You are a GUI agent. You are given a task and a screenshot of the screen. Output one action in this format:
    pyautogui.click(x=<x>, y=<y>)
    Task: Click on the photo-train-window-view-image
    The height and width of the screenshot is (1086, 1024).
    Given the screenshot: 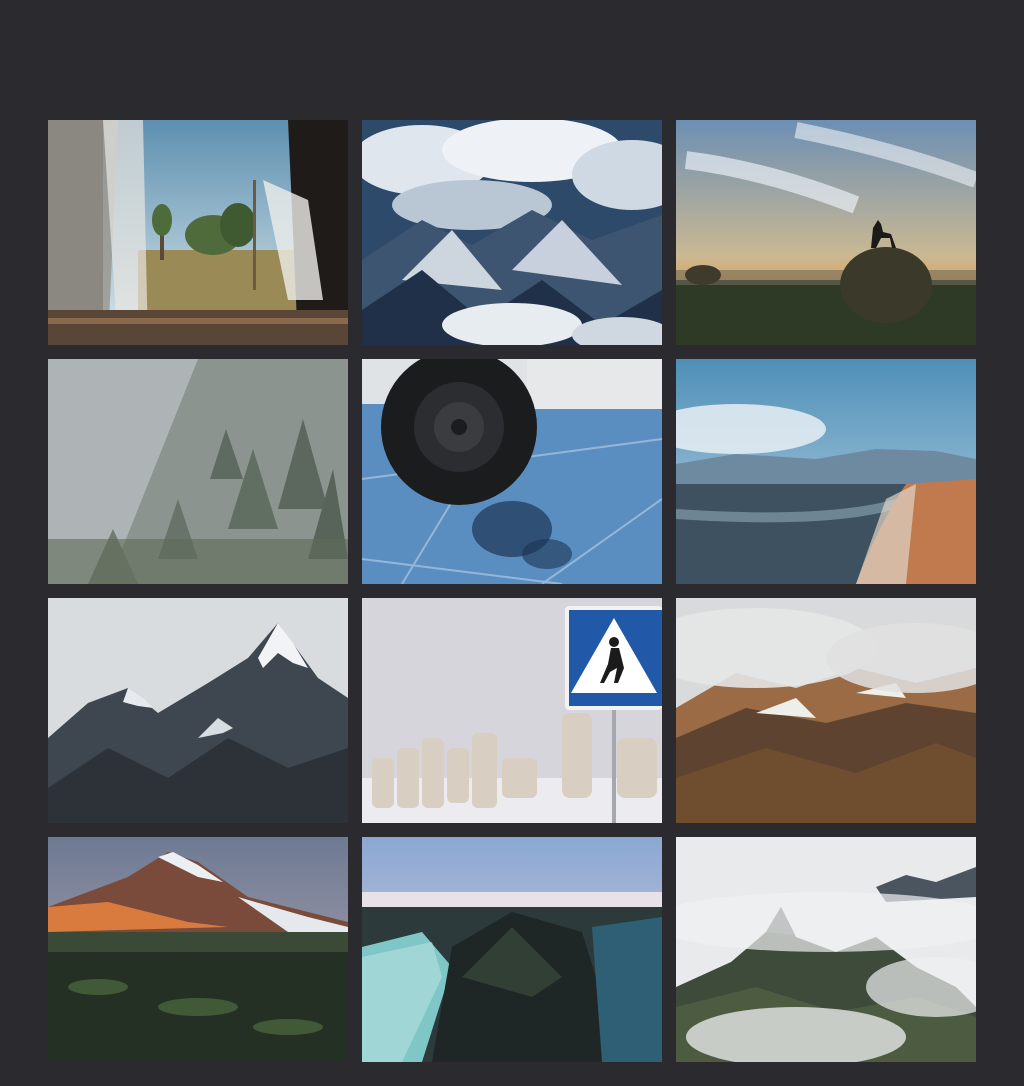 What is the action you would take?
    pyautogui.click(x=198, y=232)
    